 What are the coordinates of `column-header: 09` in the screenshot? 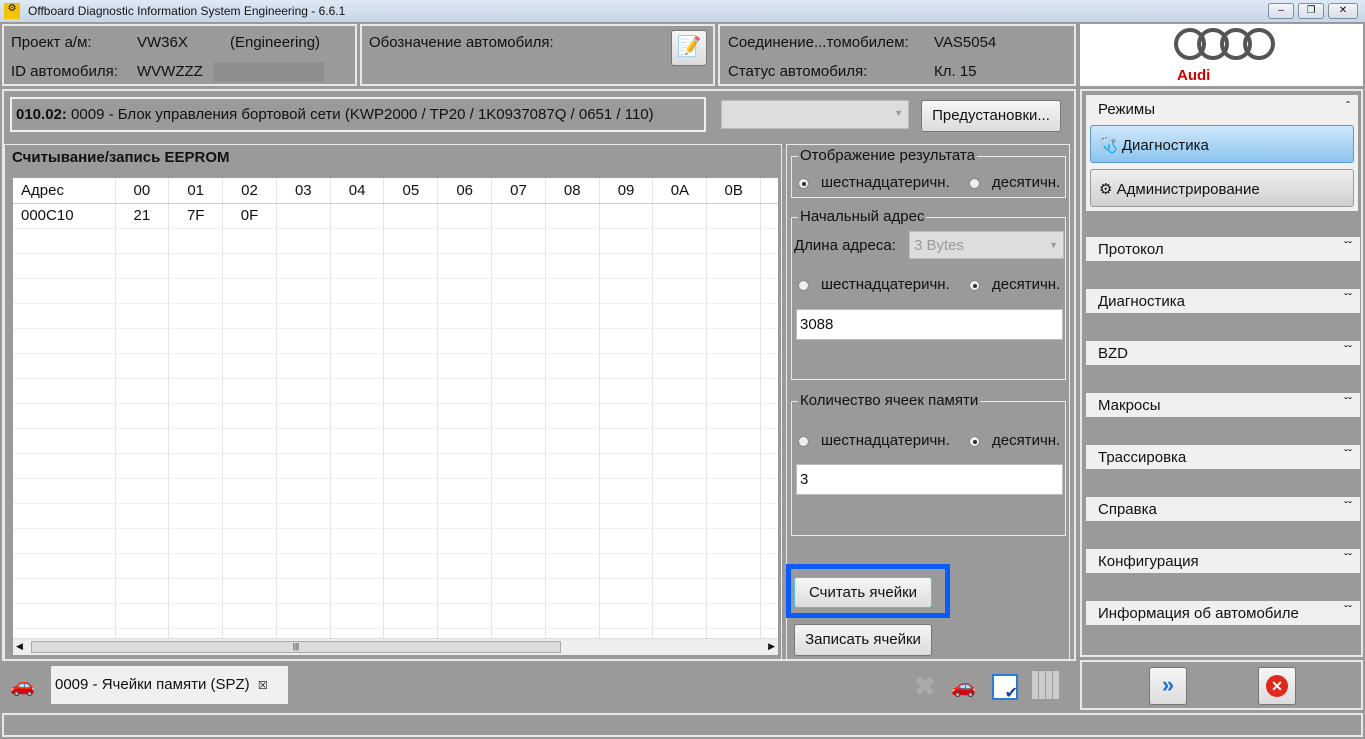 It's located at (626, 191).